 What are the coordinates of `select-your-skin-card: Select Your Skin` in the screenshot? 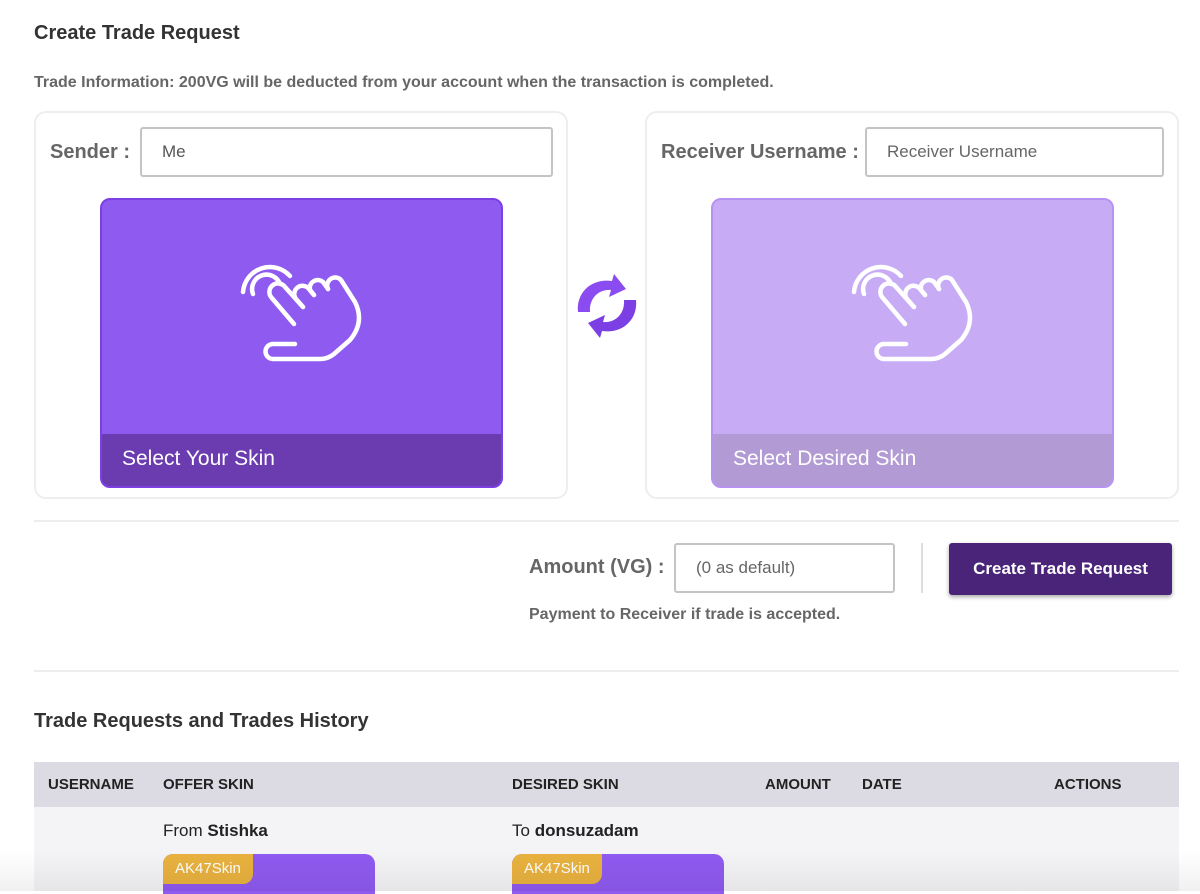 It's located at (301, 343).